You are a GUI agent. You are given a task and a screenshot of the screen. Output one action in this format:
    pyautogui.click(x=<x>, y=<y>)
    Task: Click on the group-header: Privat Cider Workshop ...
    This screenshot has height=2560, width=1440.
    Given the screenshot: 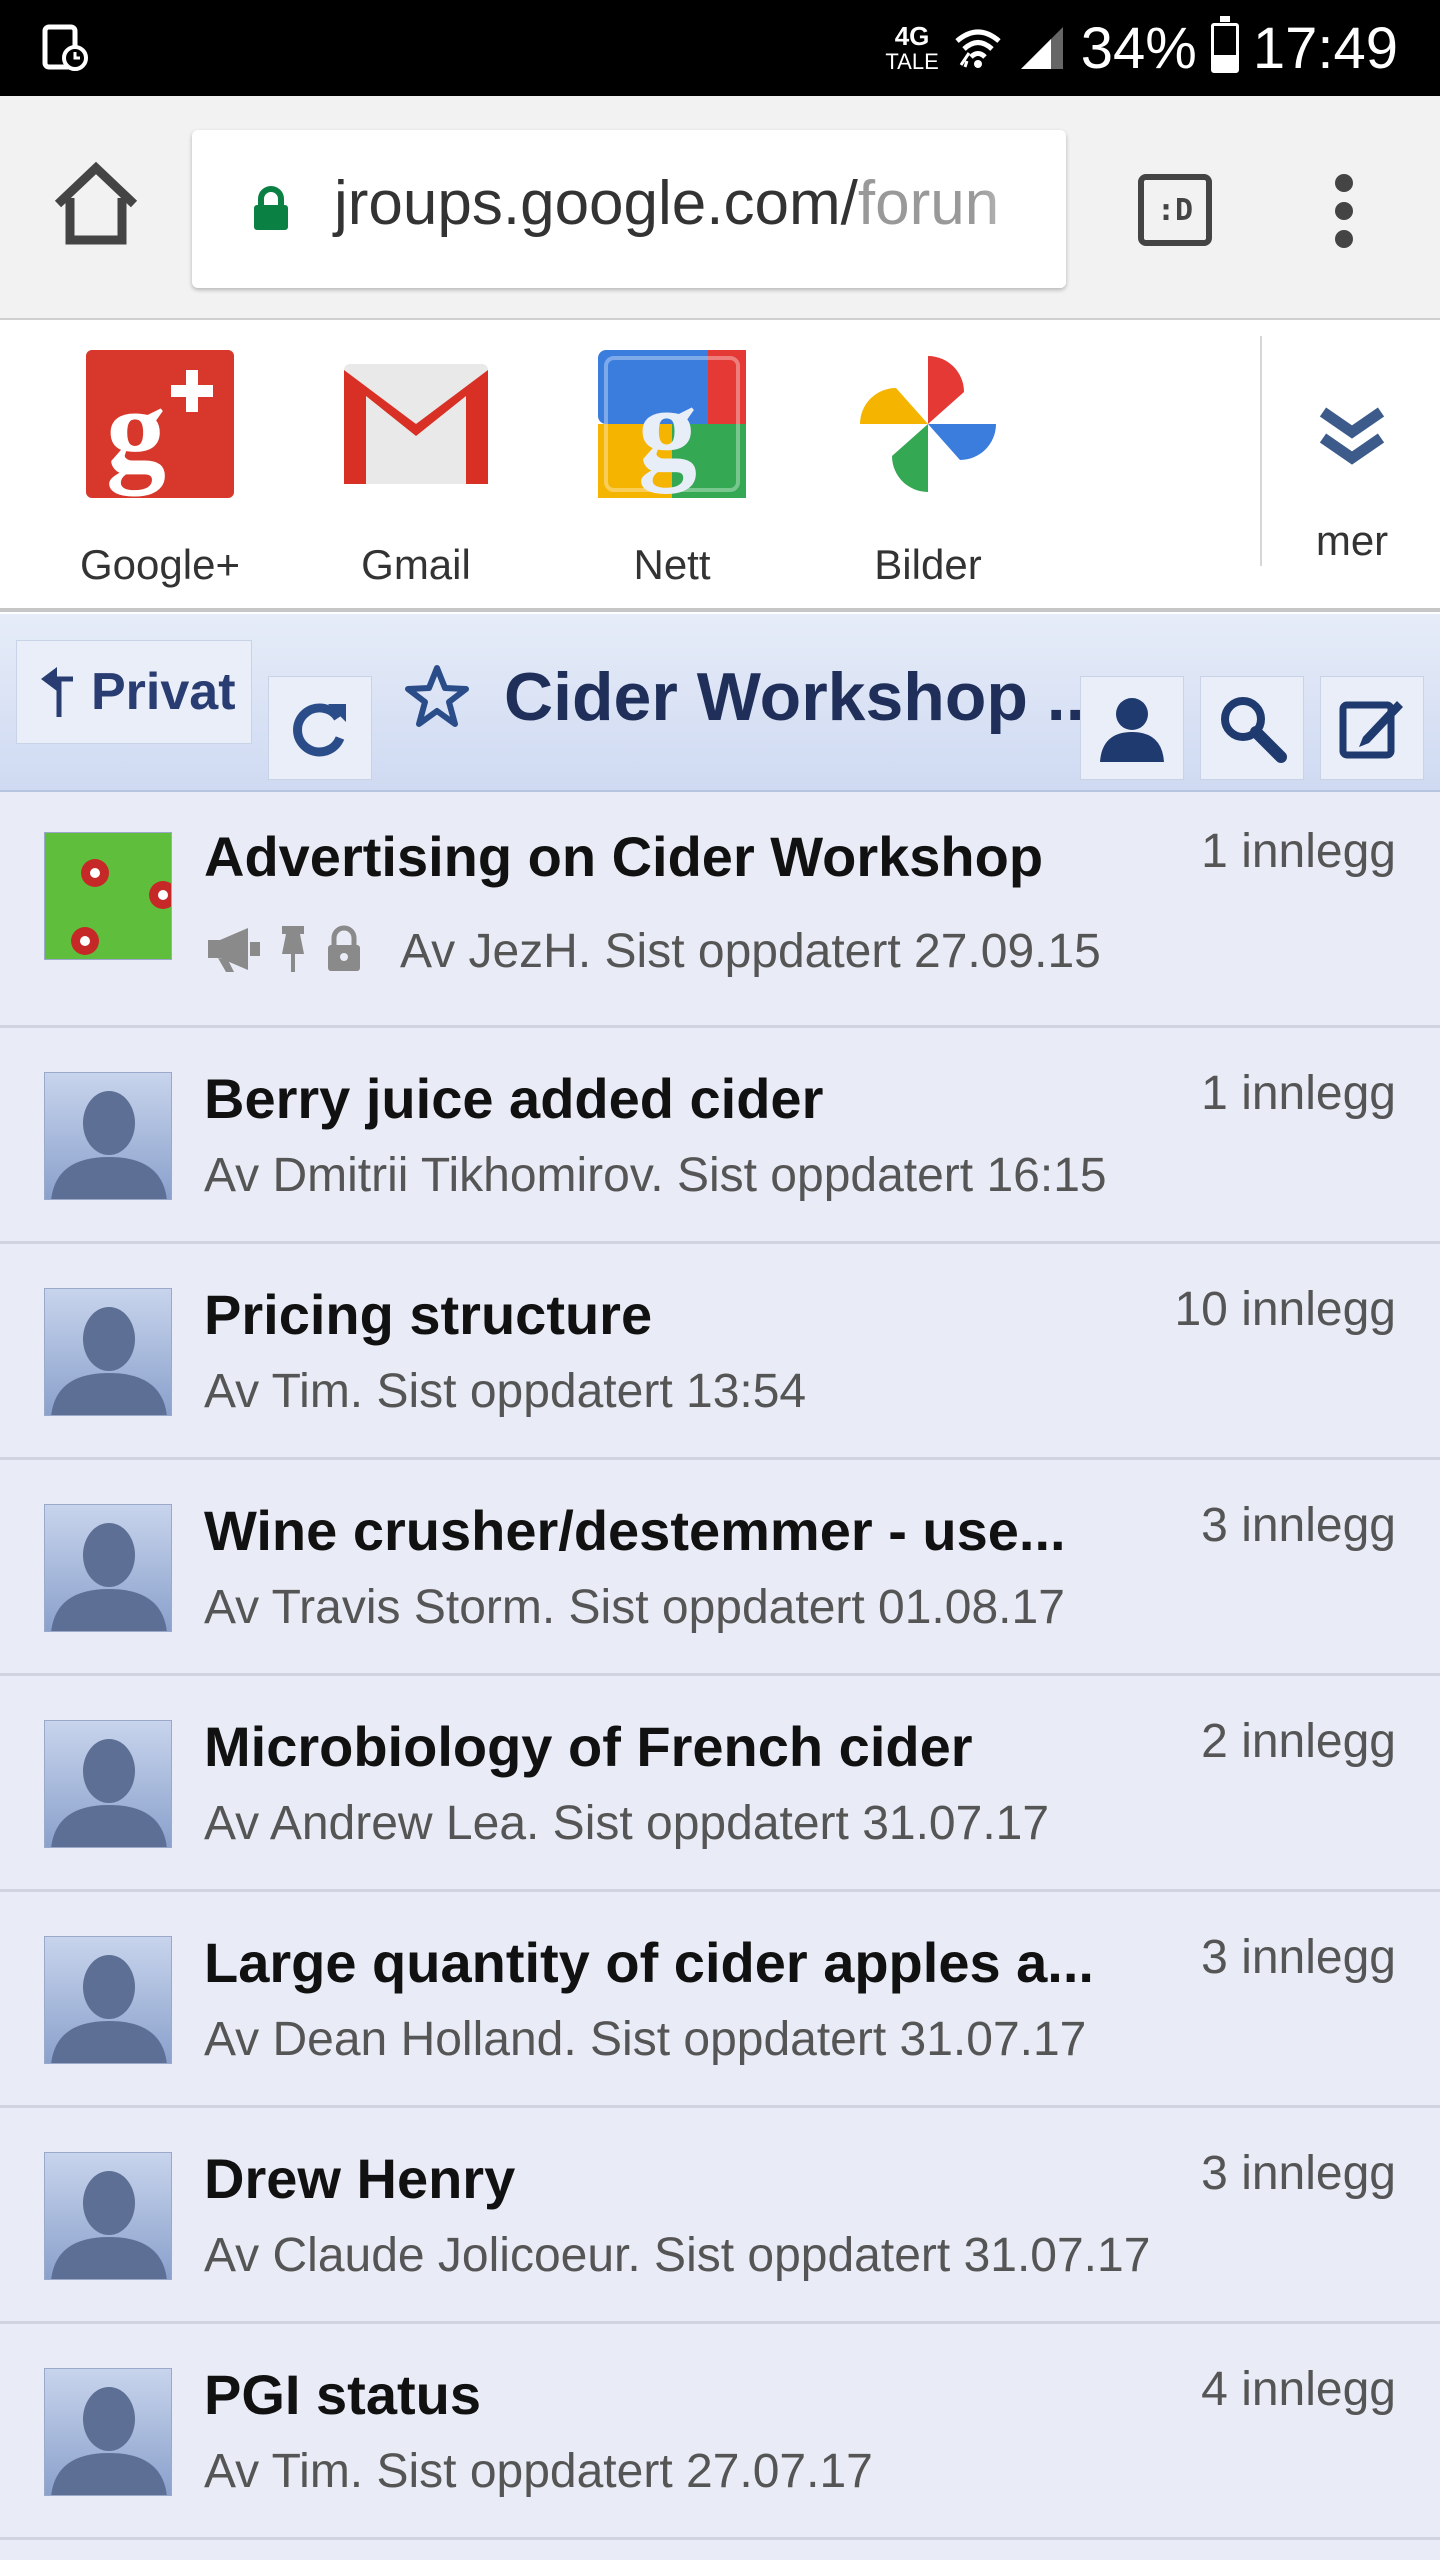 What is the action you would take?
    pyautogui.click(x=720, y=703)
    